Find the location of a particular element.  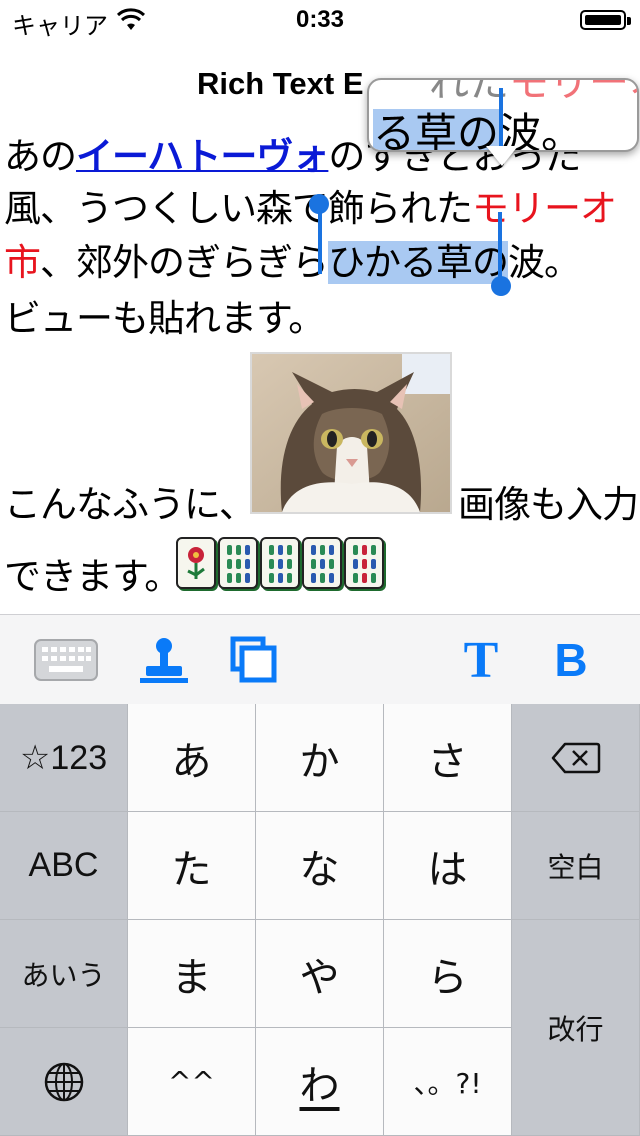

key-label: 、。?! is located at coordinates (447, 1083).